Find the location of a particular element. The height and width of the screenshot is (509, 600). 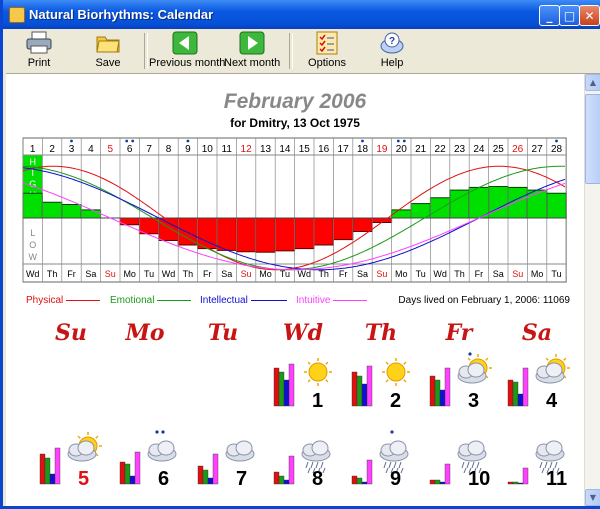

low-letter: O is located at coordinates (32, 245).